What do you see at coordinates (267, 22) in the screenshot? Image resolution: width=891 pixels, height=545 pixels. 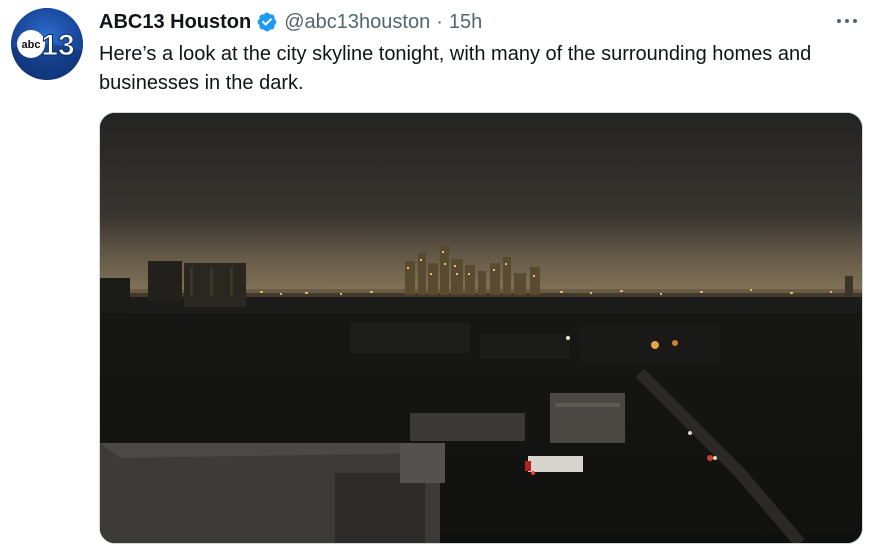 I see `verified-badge-icon` at bounding box center [267, 22].